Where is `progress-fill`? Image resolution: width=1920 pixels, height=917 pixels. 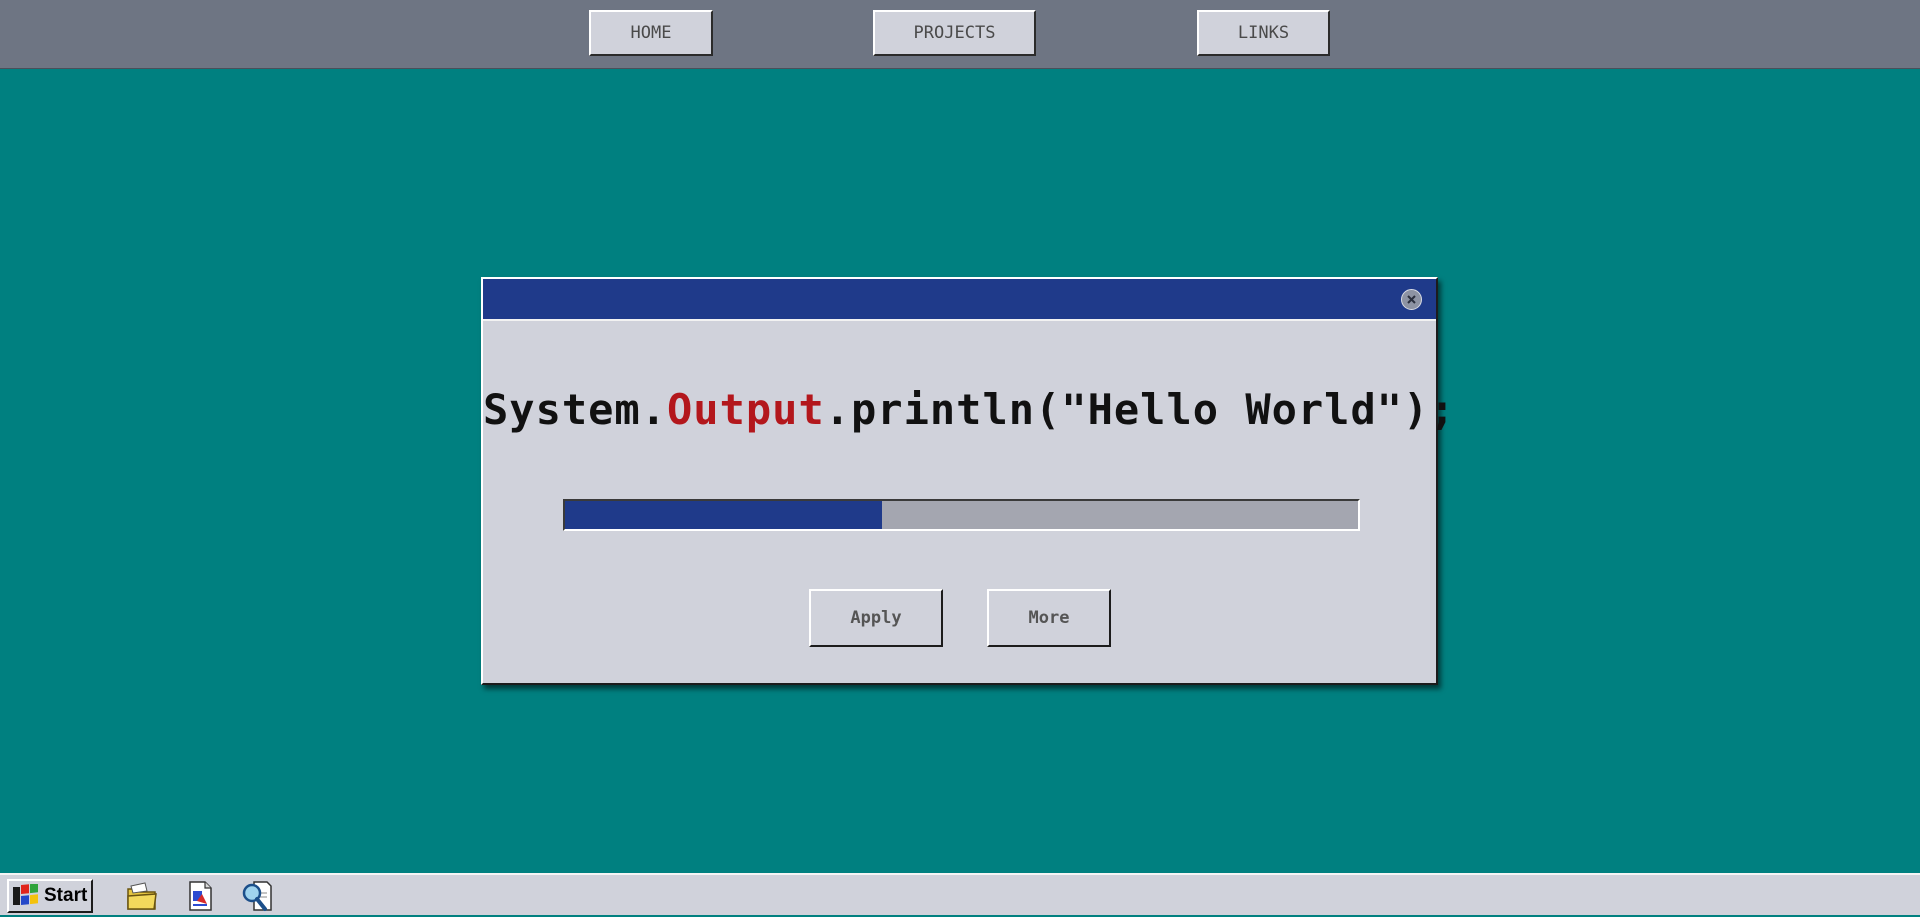
progress-fill is located at coordinates (724, 515).